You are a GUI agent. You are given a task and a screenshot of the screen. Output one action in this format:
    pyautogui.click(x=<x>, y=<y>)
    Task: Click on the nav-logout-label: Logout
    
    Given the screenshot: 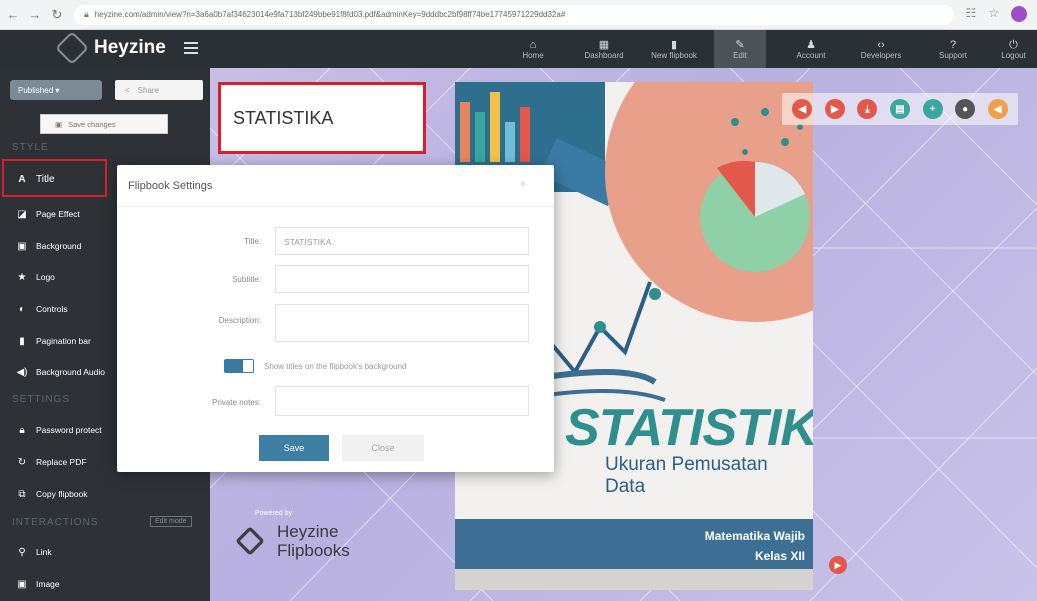 What is the action you would take?
    pyautogui.click(x=1013, y=55)
    